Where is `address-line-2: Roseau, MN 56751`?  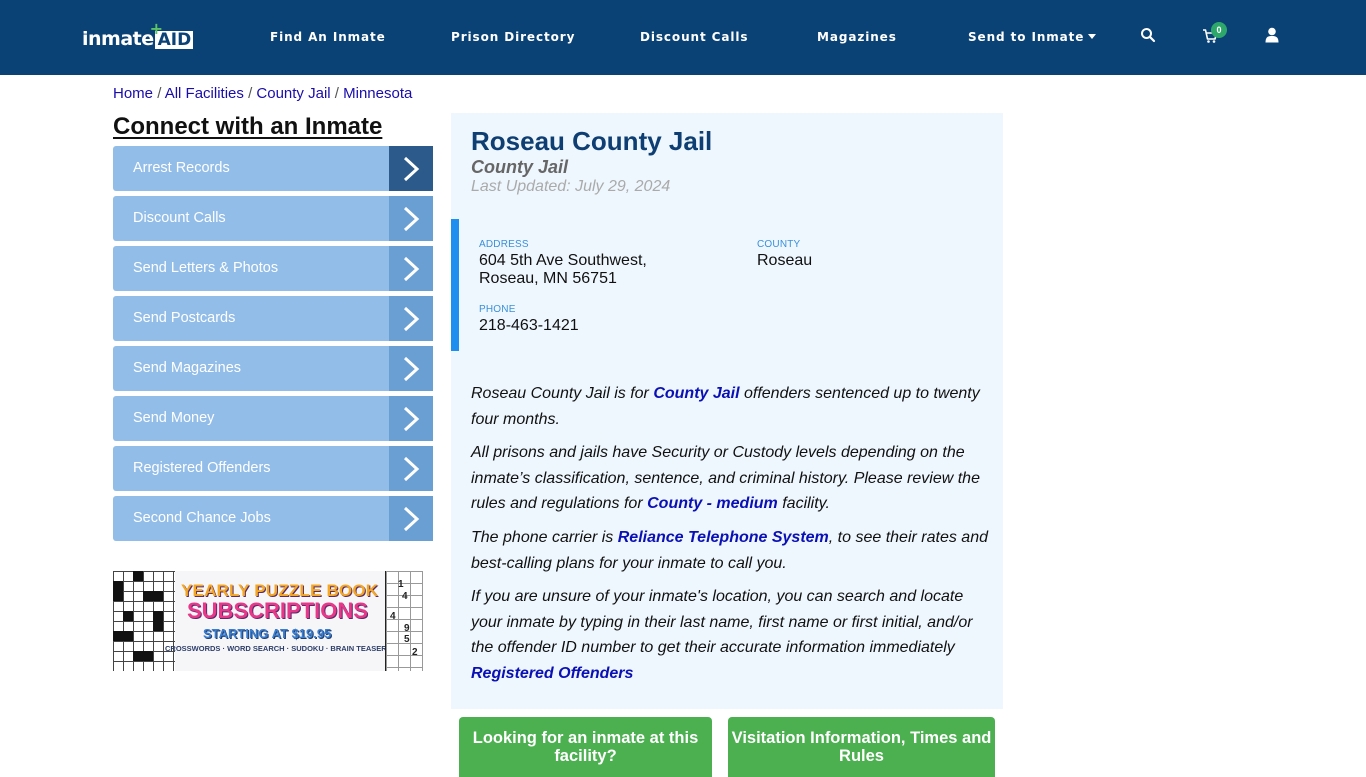 address-line-2: Roseau, MN 56751 is located at coordinates (548, 278).